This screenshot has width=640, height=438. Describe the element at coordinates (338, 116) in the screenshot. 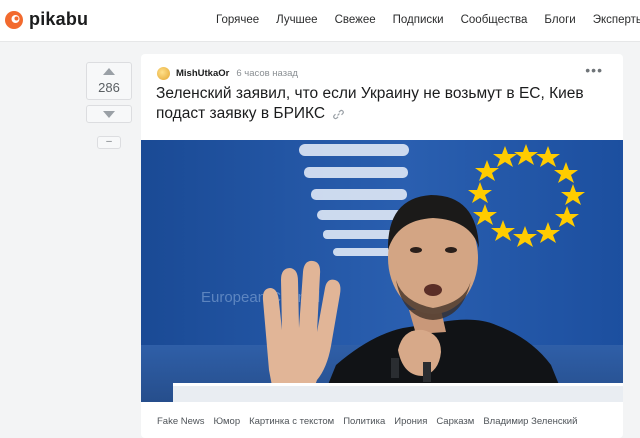

I see `link-icon` at that location.